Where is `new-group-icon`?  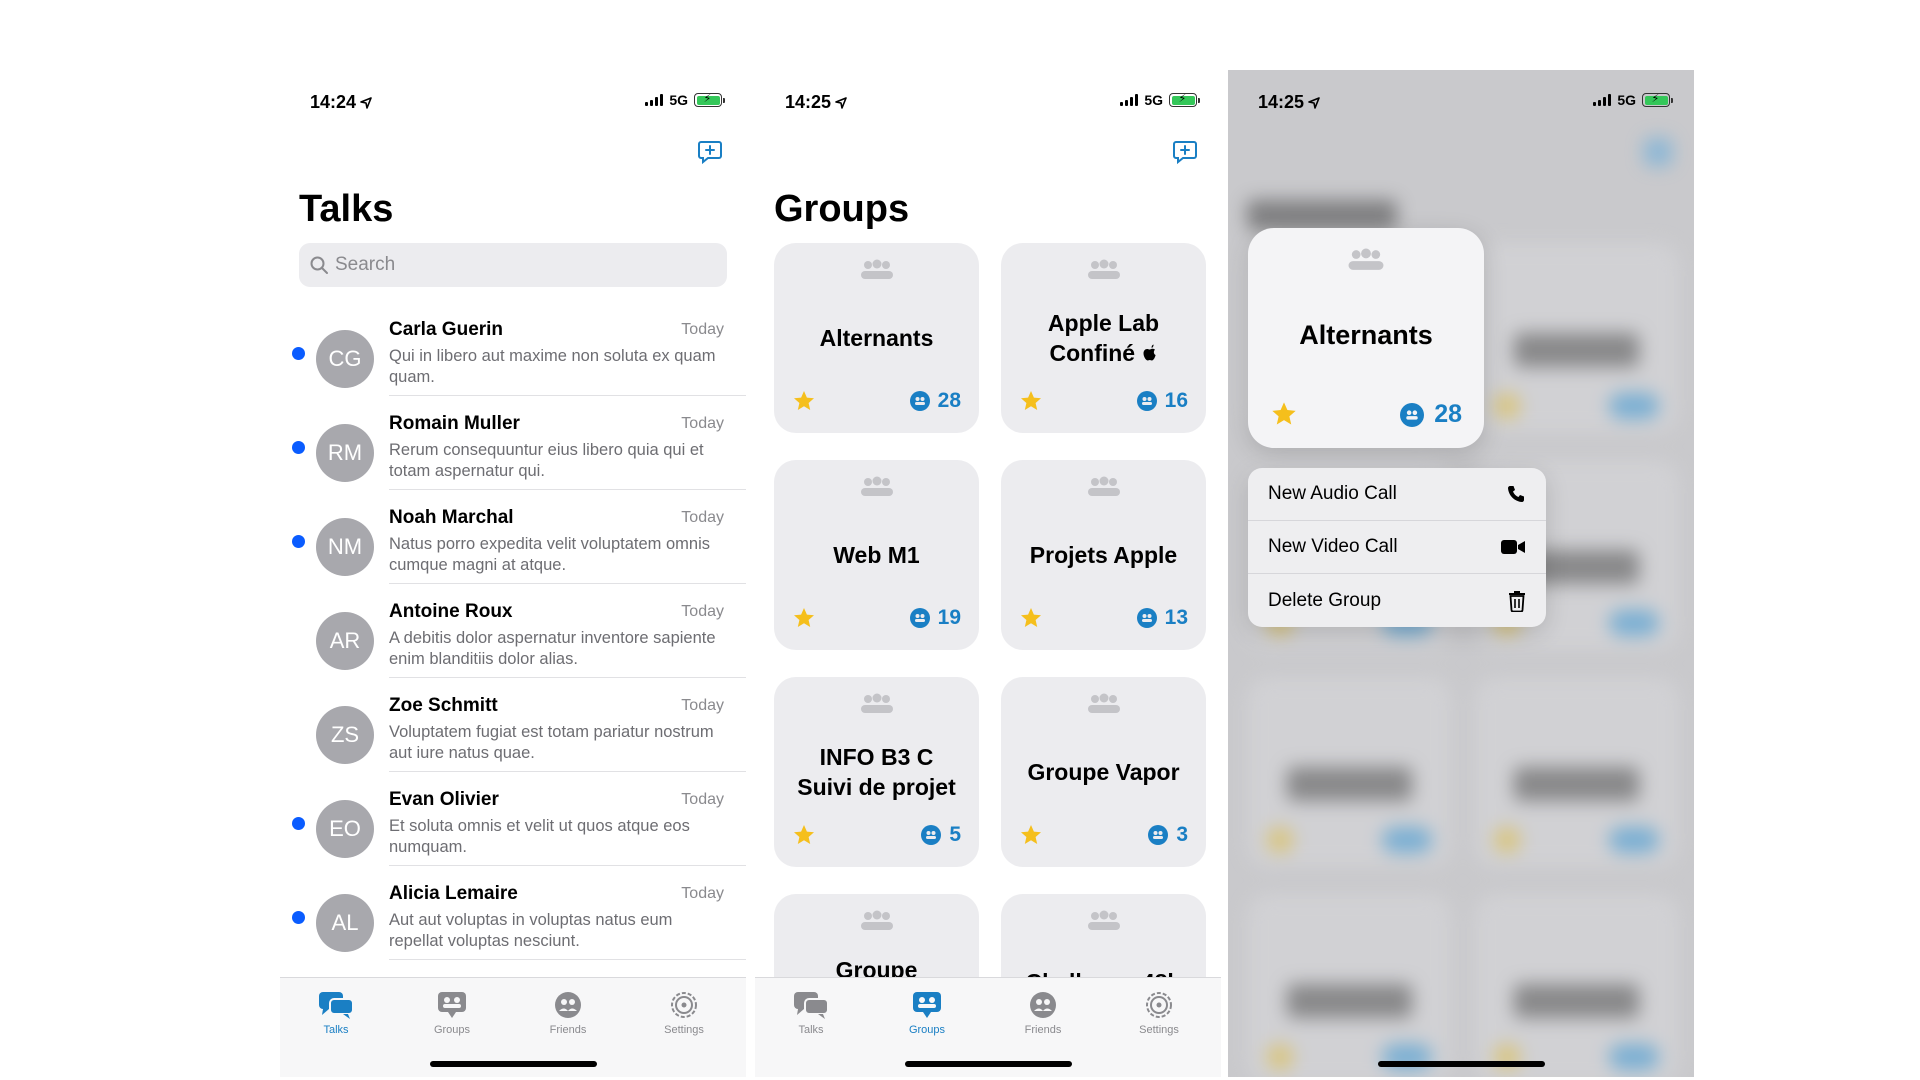
new-group-icon is located at coordinates (1185, 152).